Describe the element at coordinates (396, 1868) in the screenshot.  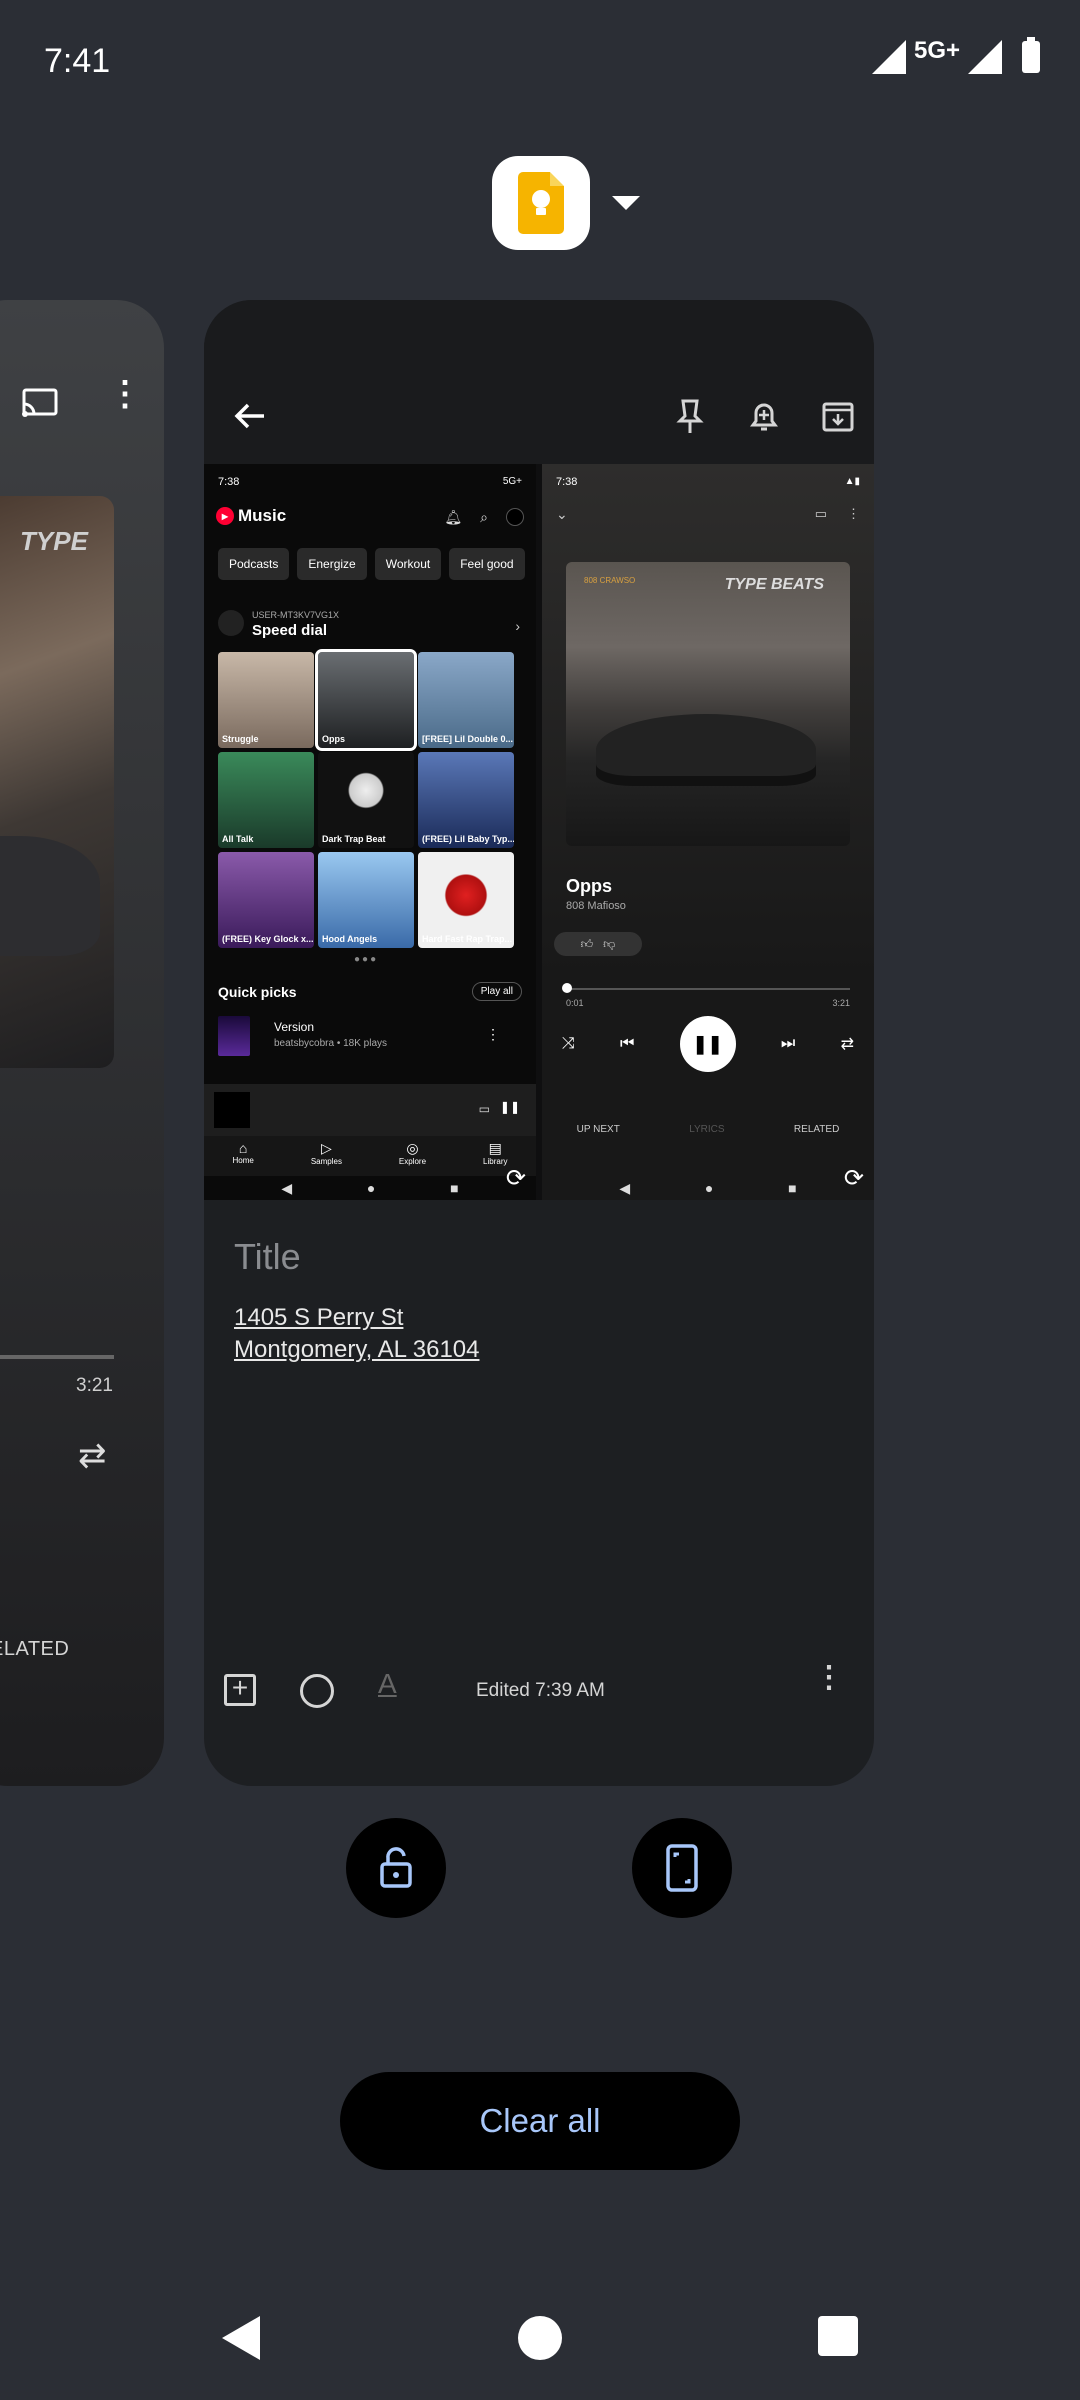
I see `unlock-app-button` at that location.